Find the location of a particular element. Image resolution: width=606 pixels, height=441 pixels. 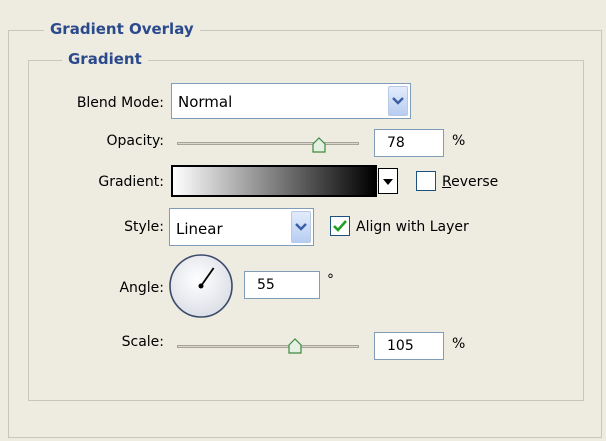

blend-mode-label: Blend Mode: is located at coordinates (120, 103).